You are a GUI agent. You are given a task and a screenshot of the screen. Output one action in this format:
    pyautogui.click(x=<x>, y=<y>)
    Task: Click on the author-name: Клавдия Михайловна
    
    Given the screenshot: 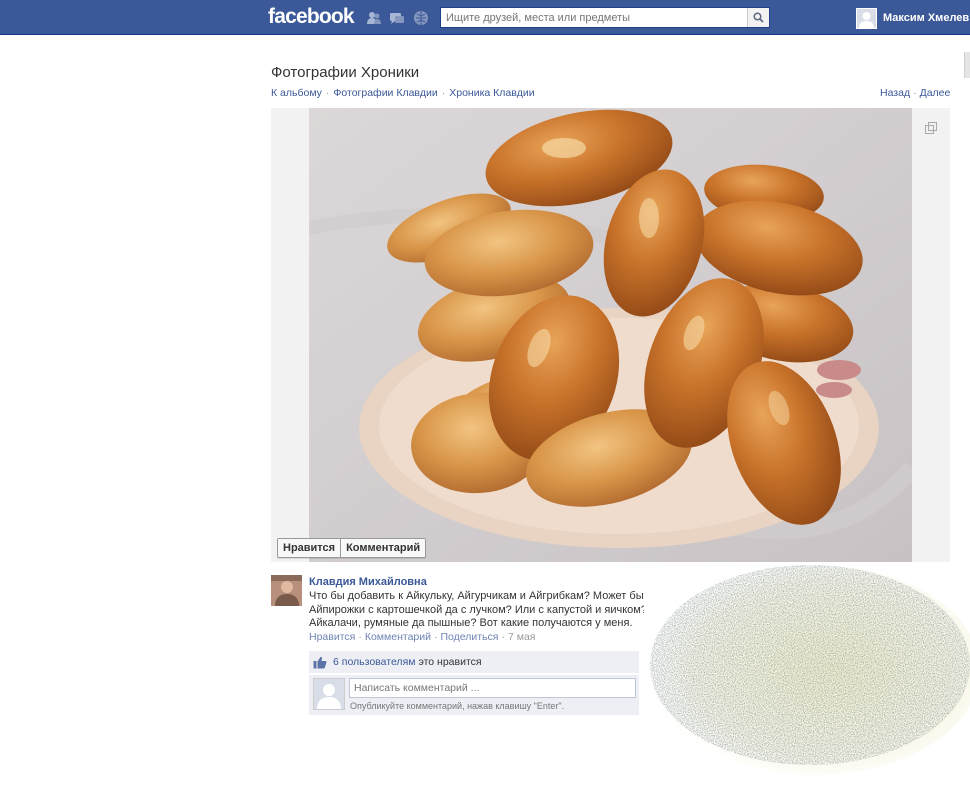 What is the action you would take?
    pyautogui.click(x=368, y=582)
    